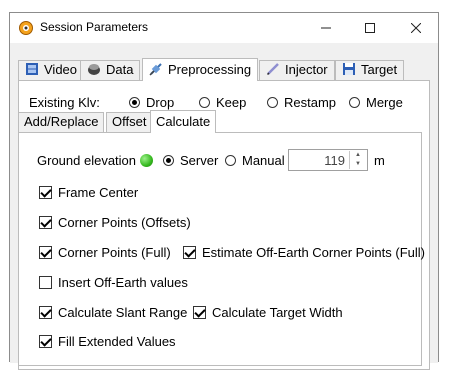 This screenshot has height=370, width=458. I want to click on klv-option-restamp: Restamp, so click(301, 102).